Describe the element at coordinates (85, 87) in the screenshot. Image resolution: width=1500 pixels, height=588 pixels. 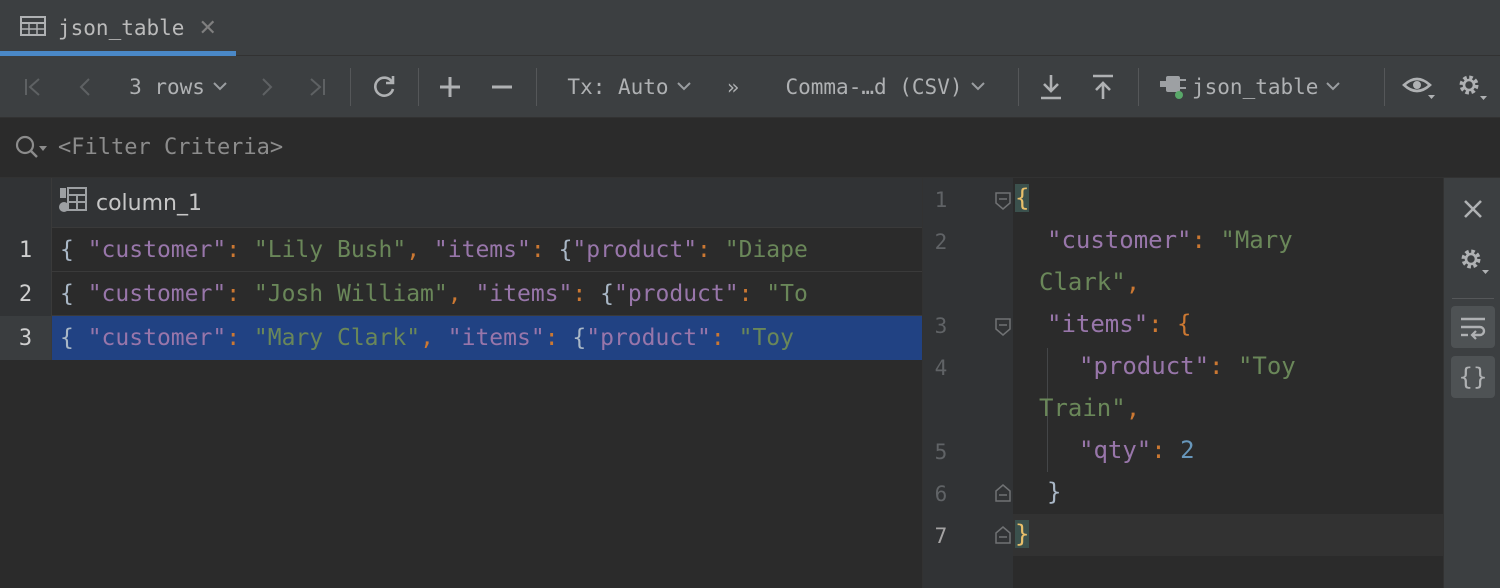
I see `prev-page-icon` at that location.